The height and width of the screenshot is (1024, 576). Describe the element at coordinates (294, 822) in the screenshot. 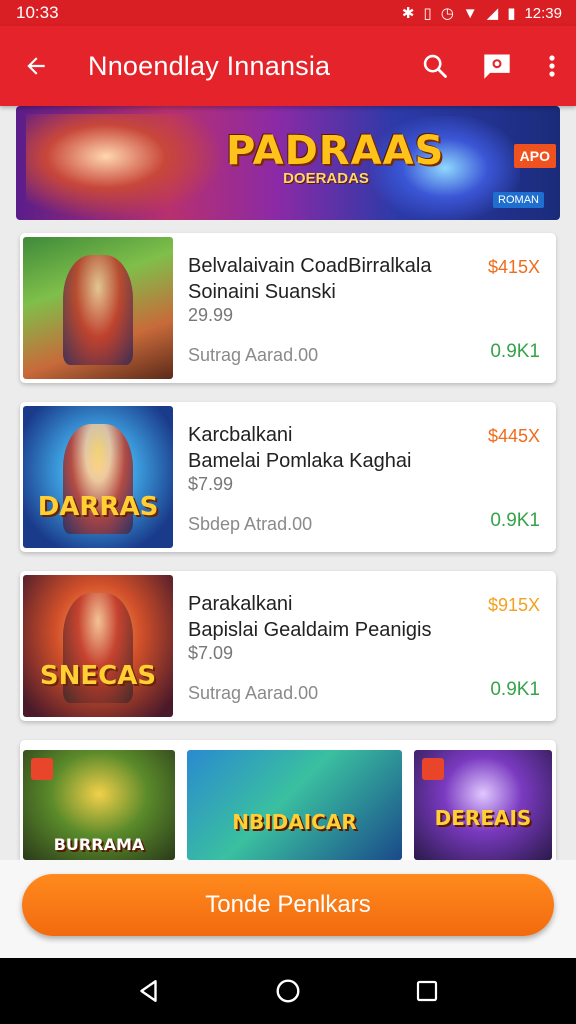

I see `tile-caption: NBIDAICAR` at that location.